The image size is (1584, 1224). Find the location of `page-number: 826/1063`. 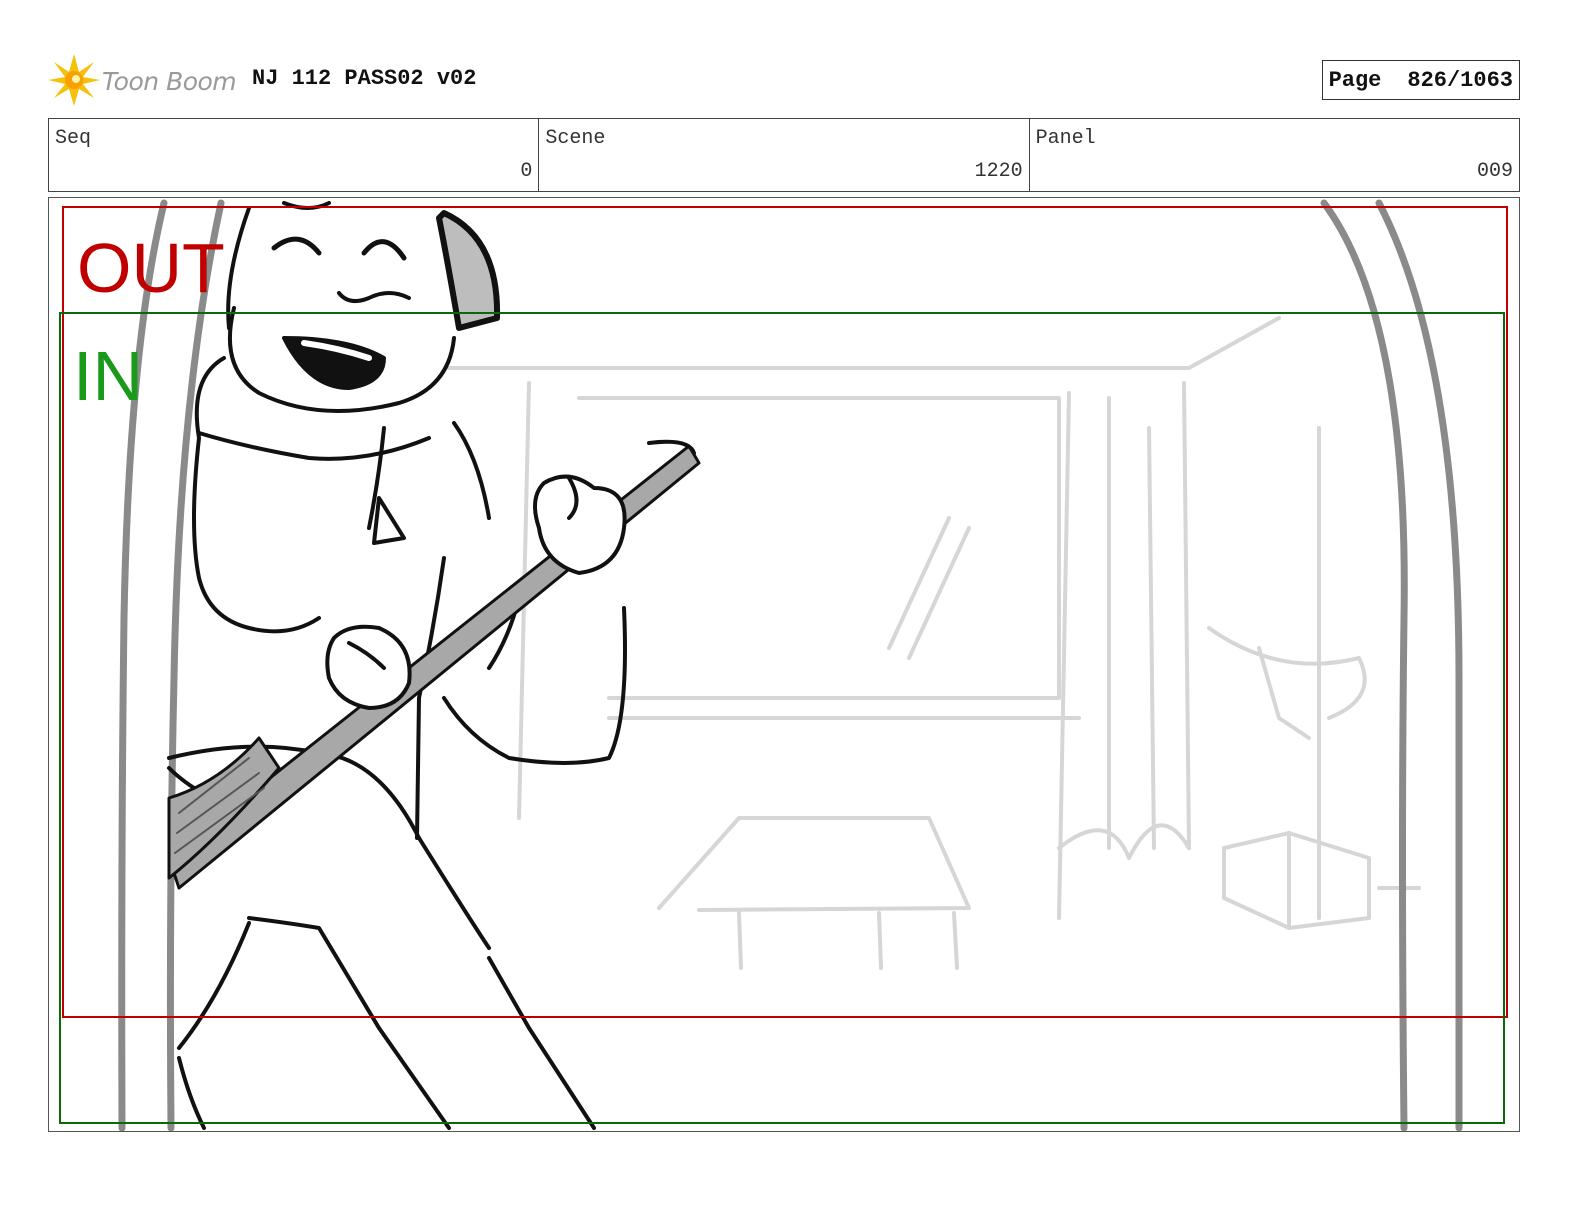

page-number: 826/1063 is located at coordinates (1460, 80).